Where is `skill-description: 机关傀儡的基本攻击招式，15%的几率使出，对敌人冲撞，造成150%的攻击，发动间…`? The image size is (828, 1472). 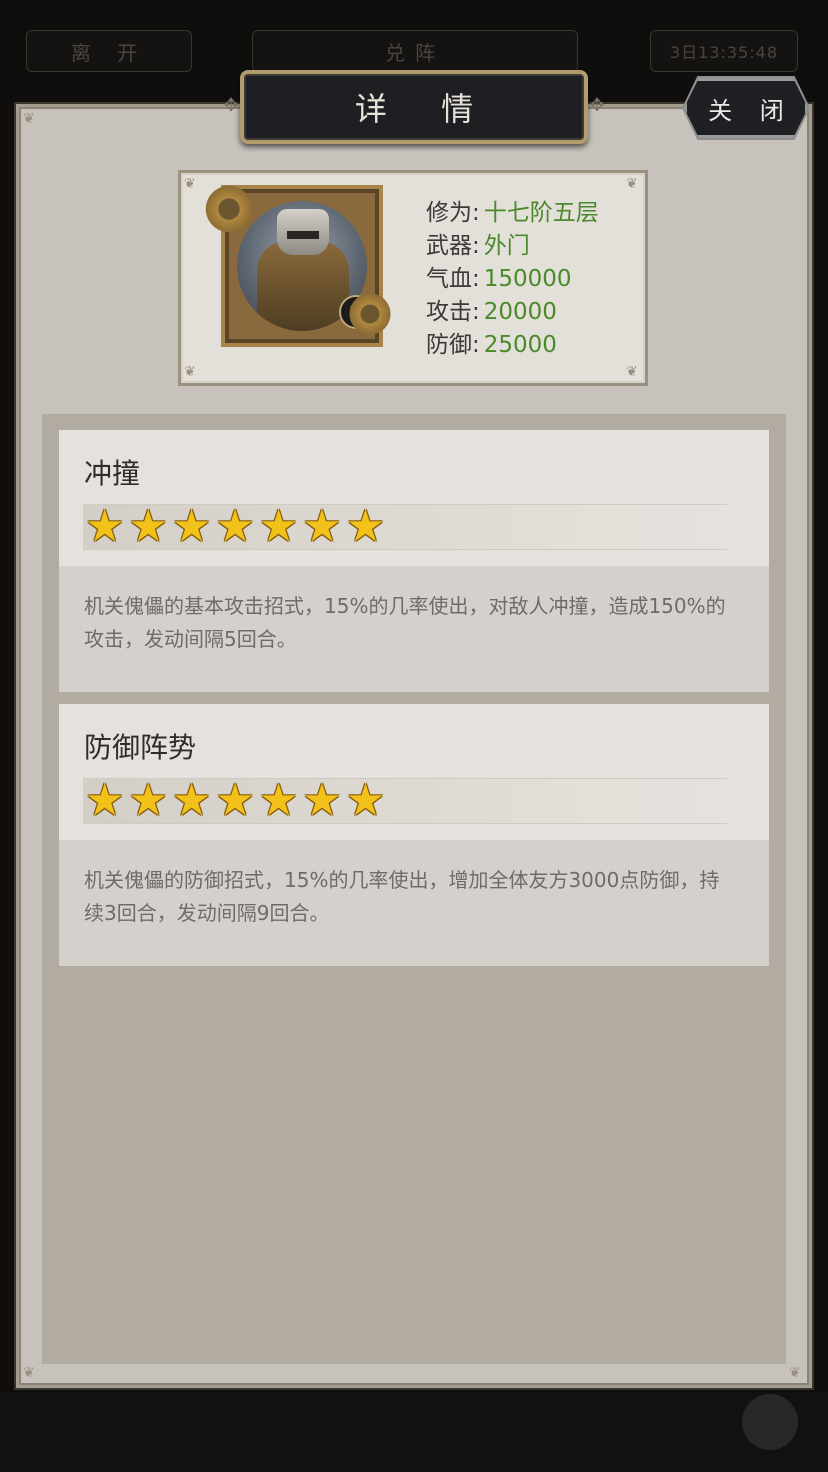 skill-description: 机关傀儡的基本攻击招式，15%的几率使出，对敌人冲撞，造成150%的攻击，发动间… is located at coordinates (405, 622).